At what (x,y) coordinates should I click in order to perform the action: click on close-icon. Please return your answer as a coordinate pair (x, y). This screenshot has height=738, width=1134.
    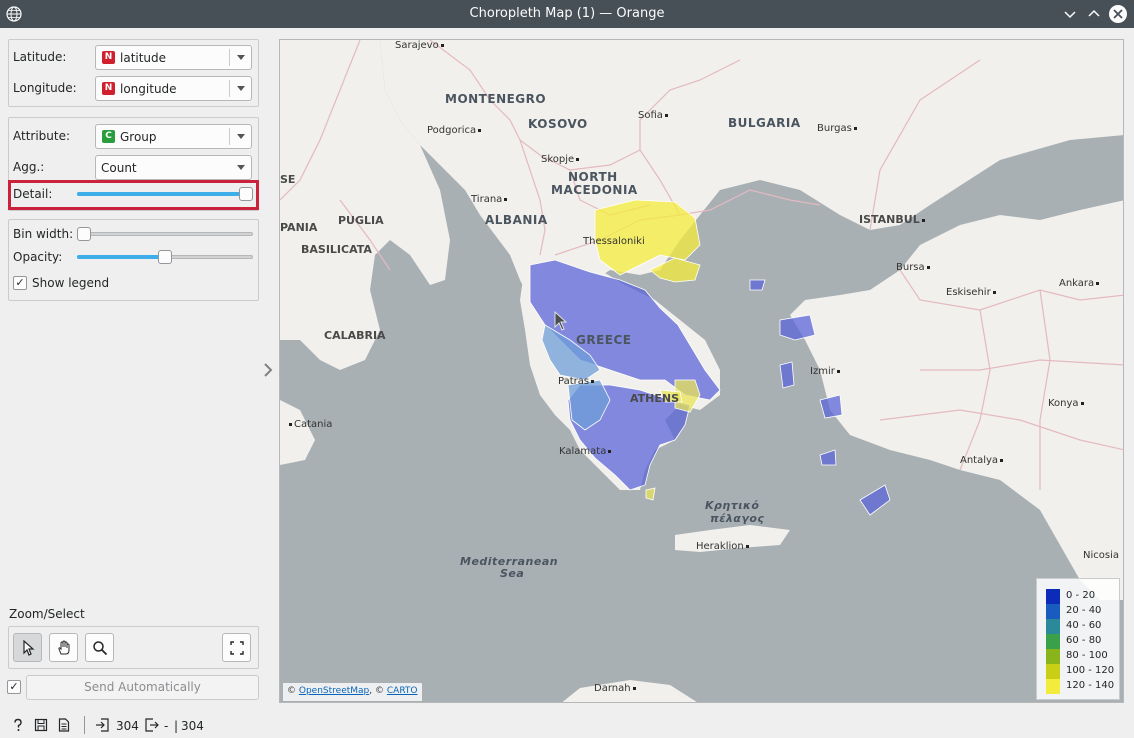
    Looking at the image, I should click on (1118, 14).